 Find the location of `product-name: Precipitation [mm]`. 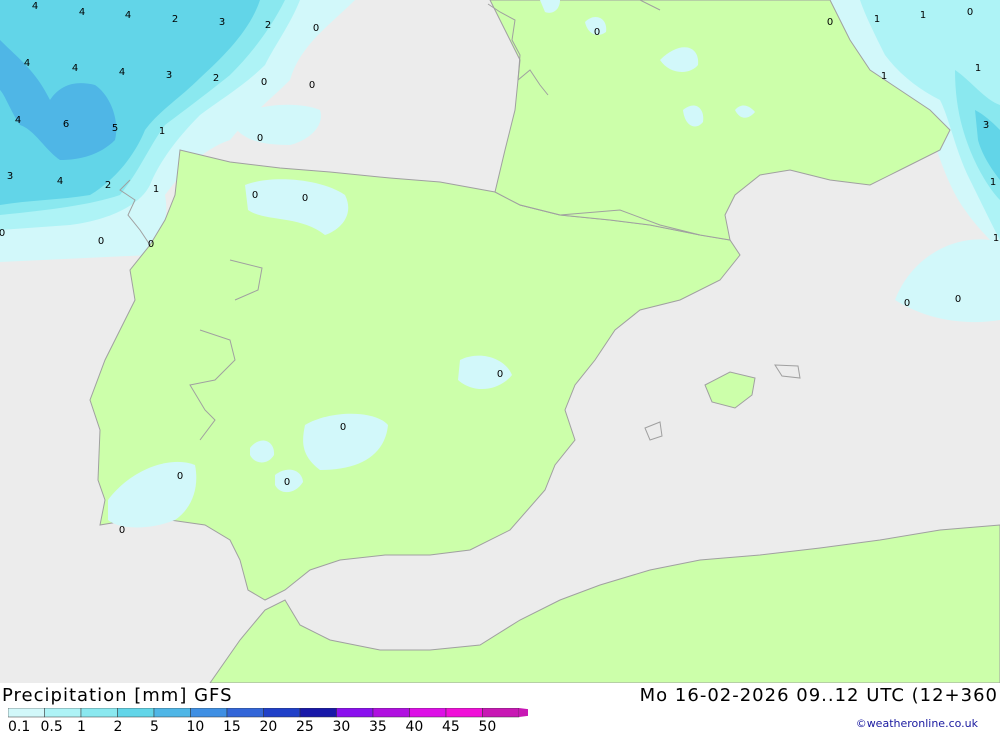

product-name: Precipitation [mm] is located at coordinates (95, 695).